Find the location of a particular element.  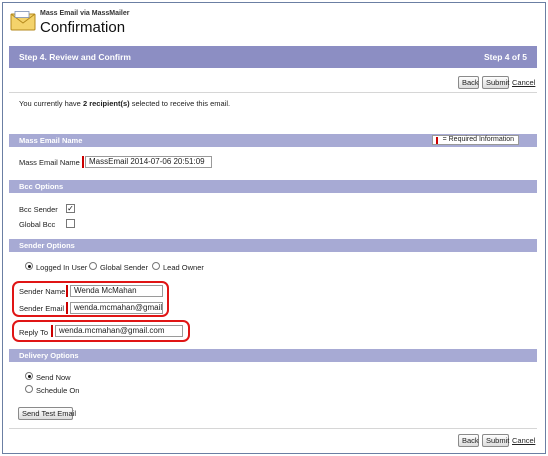

section-title: Bcc Options is located at coordinates (41, 186).